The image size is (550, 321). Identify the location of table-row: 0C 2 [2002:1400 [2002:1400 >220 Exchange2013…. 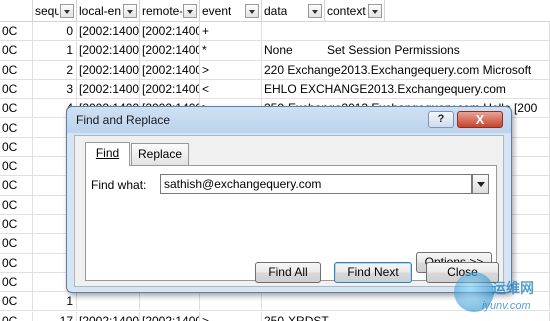
(275, 70).